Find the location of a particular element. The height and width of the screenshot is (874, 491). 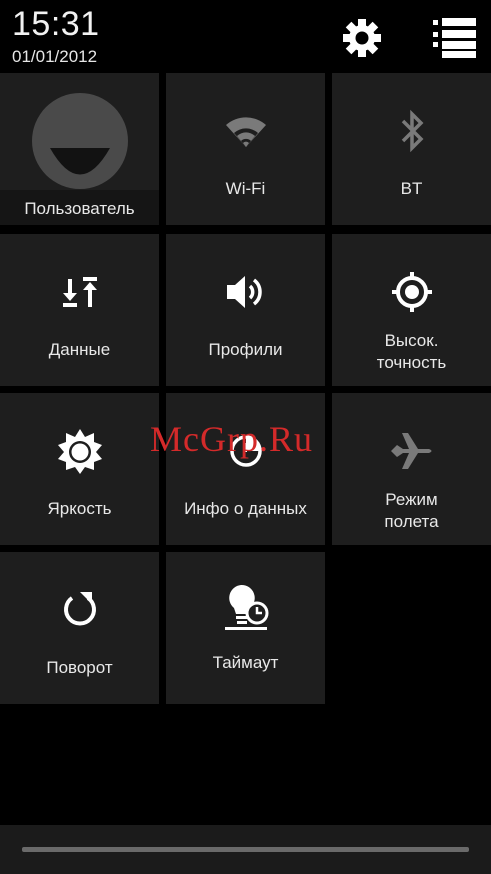

tile-label: Инфо о данных is located at coordinates (245, 508).